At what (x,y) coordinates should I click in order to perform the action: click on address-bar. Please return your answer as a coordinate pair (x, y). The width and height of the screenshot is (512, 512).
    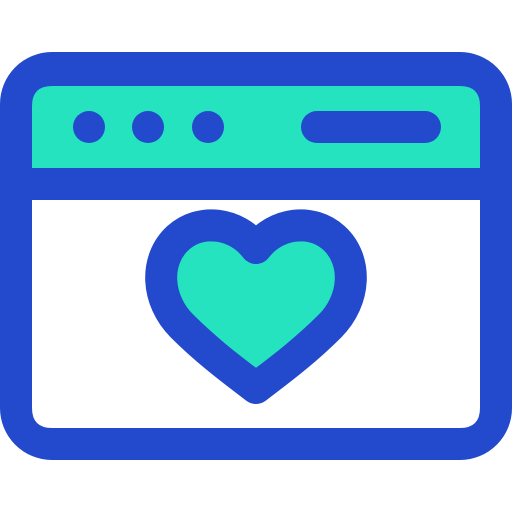
    Looking at the image, I should click on (371, 127).